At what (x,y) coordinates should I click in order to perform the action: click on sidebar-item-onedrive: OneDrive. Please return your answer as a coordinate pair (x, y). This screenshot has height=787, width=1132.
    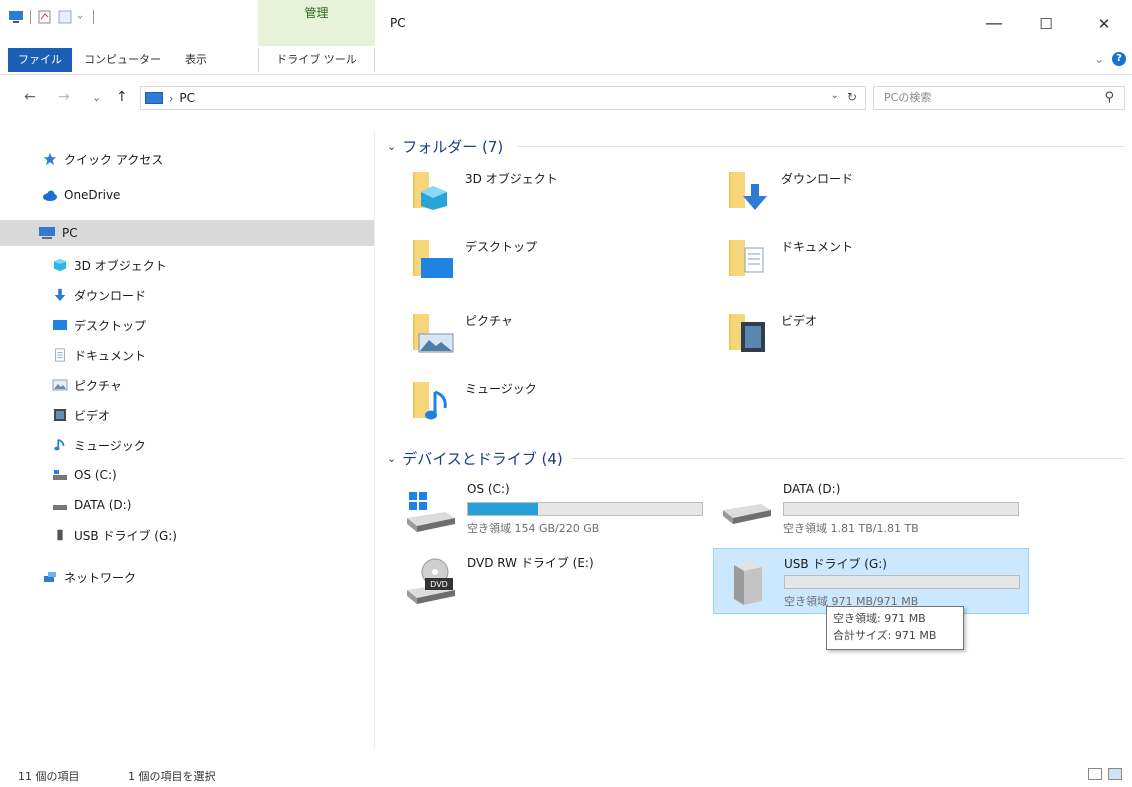
    Looking at the image, I should click on (187, 195).